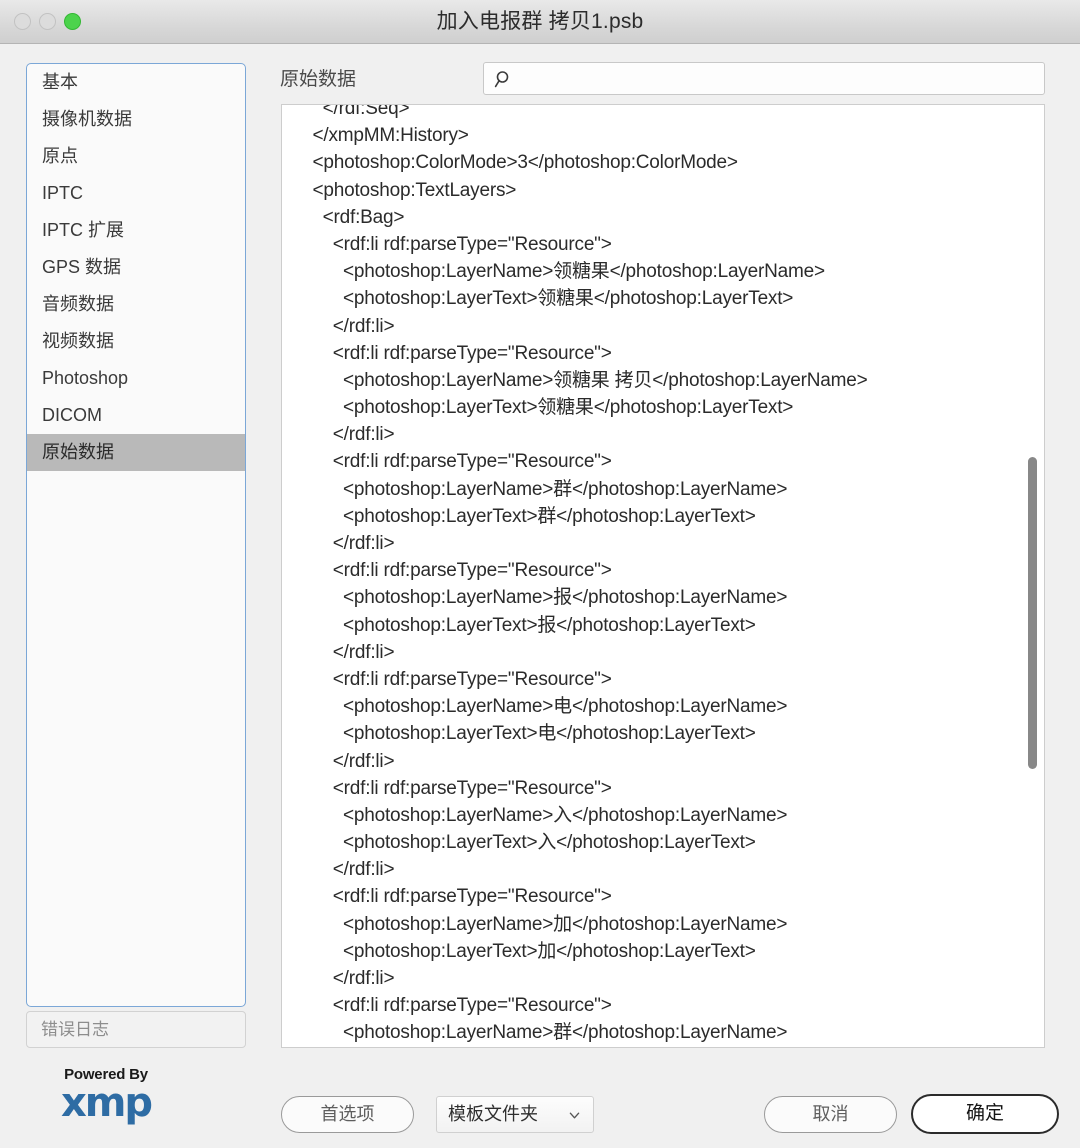 This screenshot has height=1148, width=1080. I want to click on sidebar-item-1: 摄像机数据, so click(136, 119).